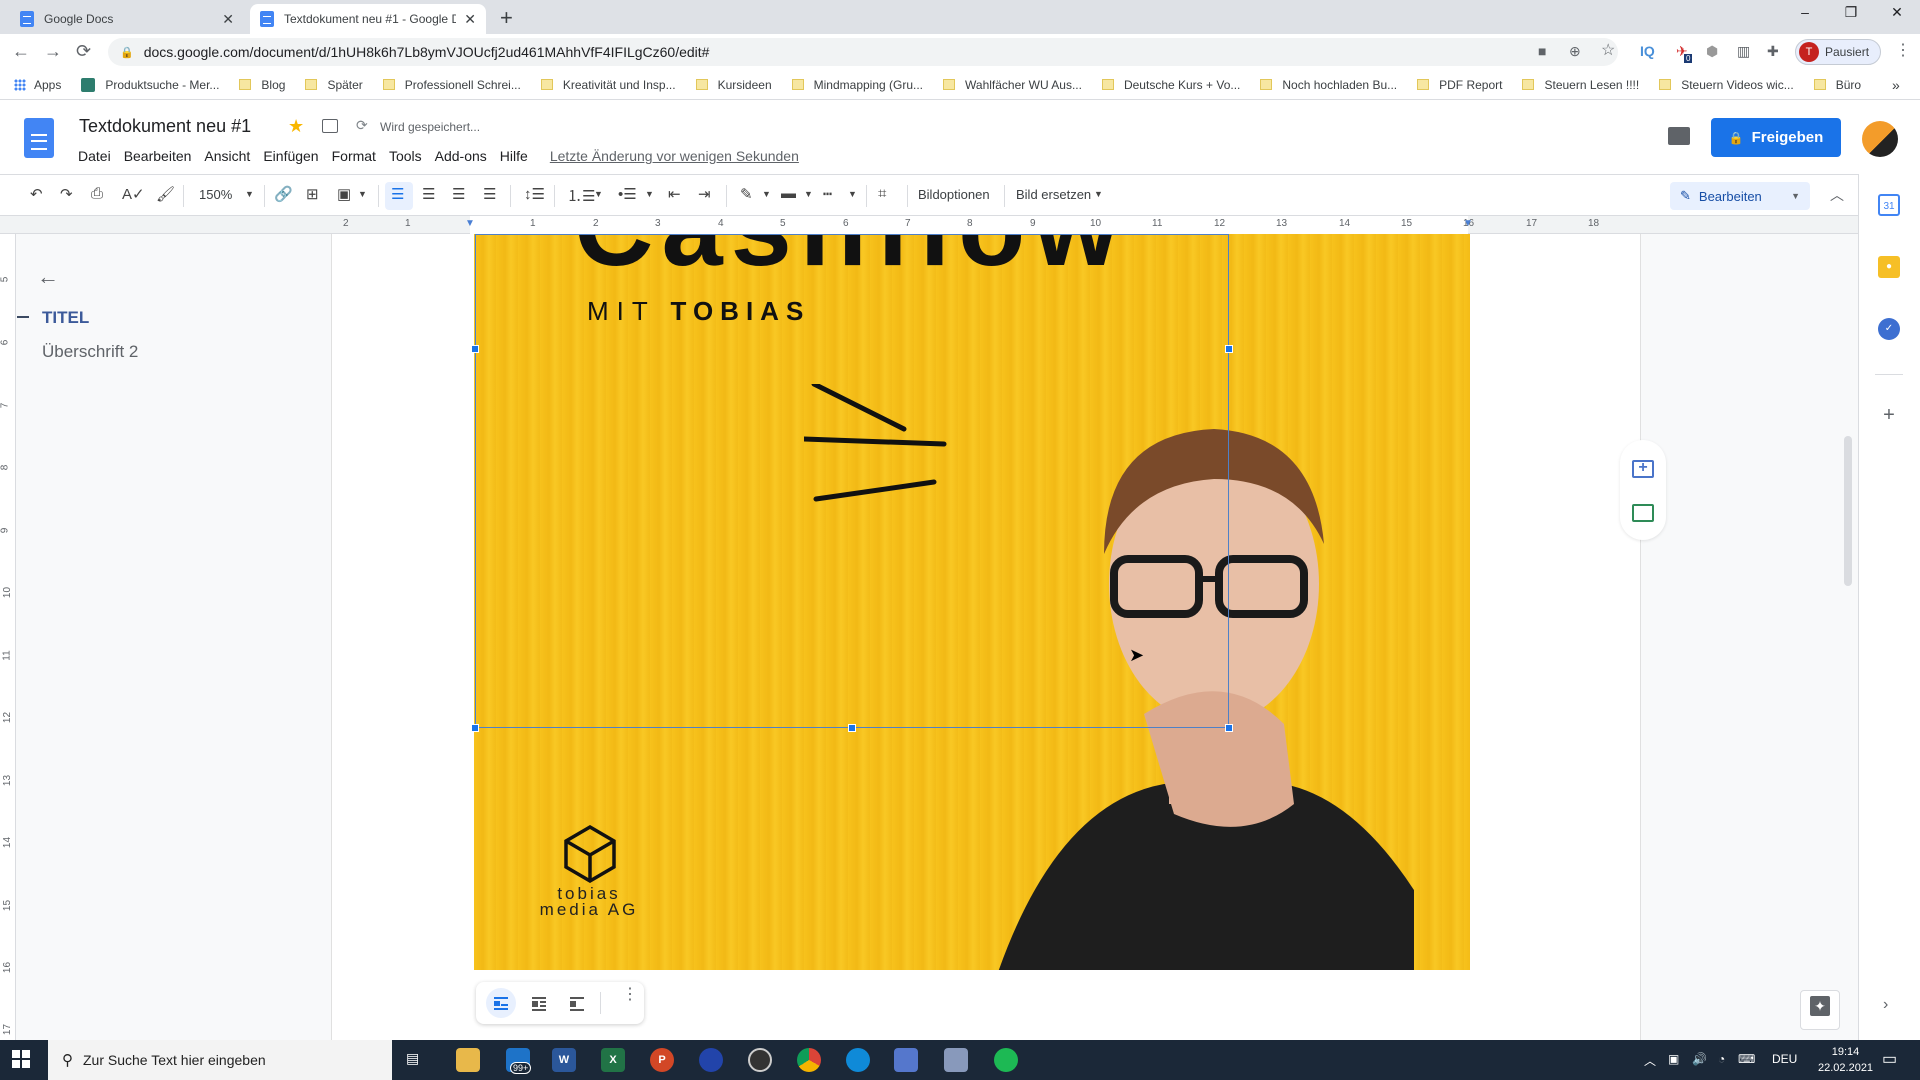 The width and height of the screenshot is (1920, 1080). Describe the element at coordinates (1880, 139) in the screenshot. I see `user-avatar` at that location.